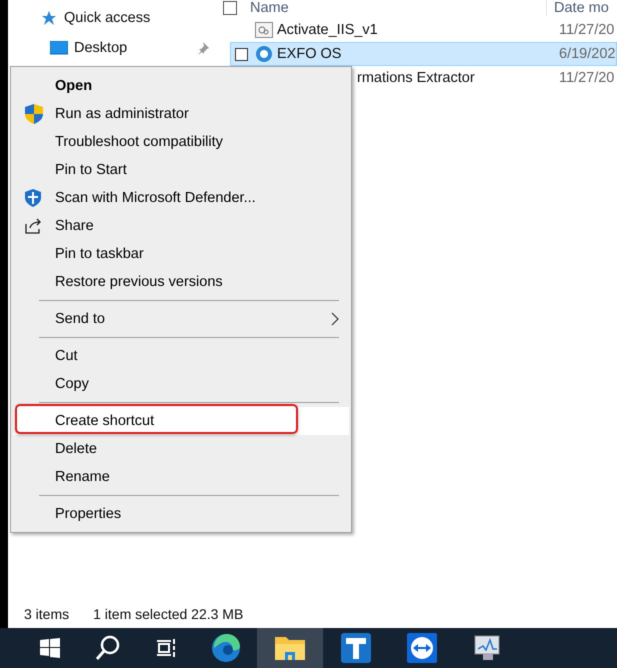 Image resolution: width=617 pixels, height=668 pixels. Describe the element at coordinates (181, 170) in the screenshot. I see `menu-item: Pin to Start` at that location.